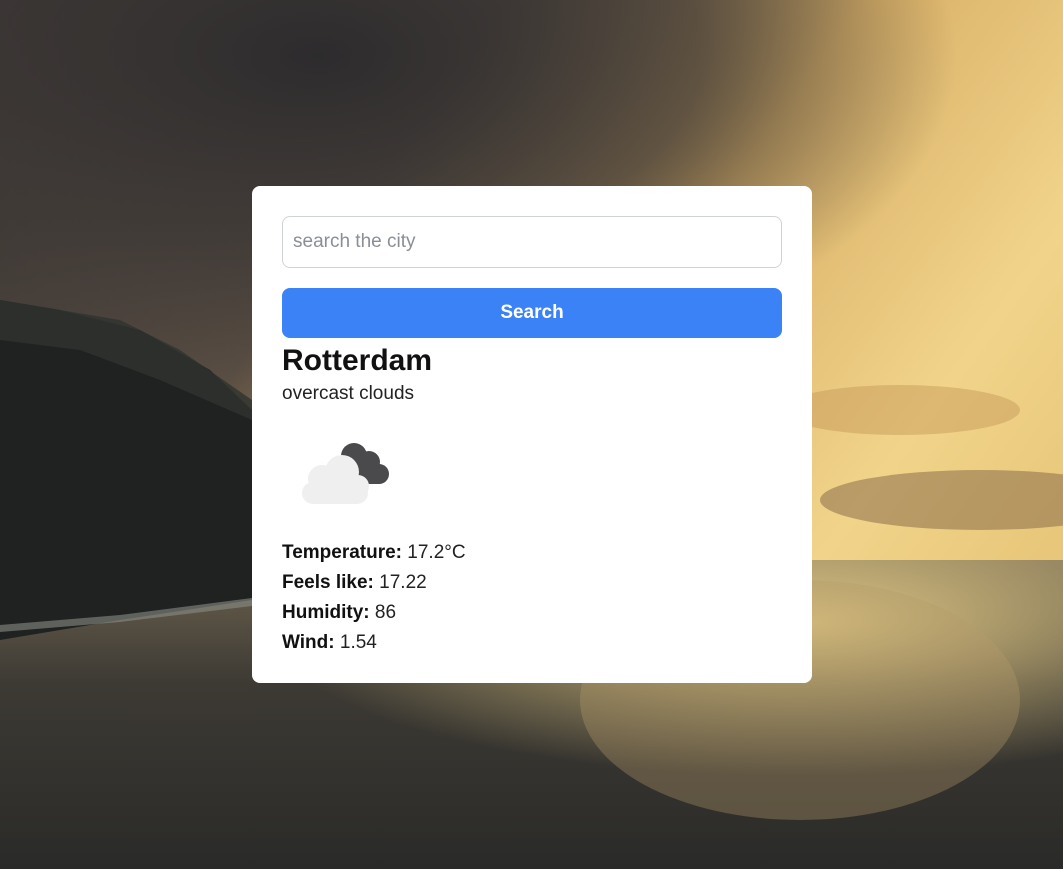  Describe the element at coordinates (532, 643) in the screenshot. I see `stat-wind: Wind: 1.54` at that location.